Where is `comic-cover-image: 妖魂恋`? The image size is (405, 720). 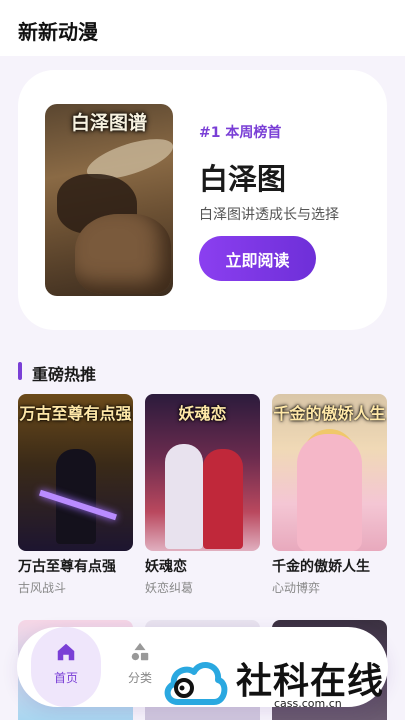 comic-cover-image: 妖魂恋 is located at coordinates (202, 472).